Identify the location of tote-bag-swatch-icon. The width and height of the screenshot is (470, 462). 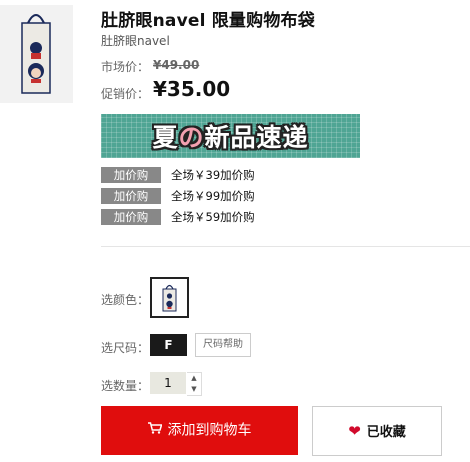
(169, 298).